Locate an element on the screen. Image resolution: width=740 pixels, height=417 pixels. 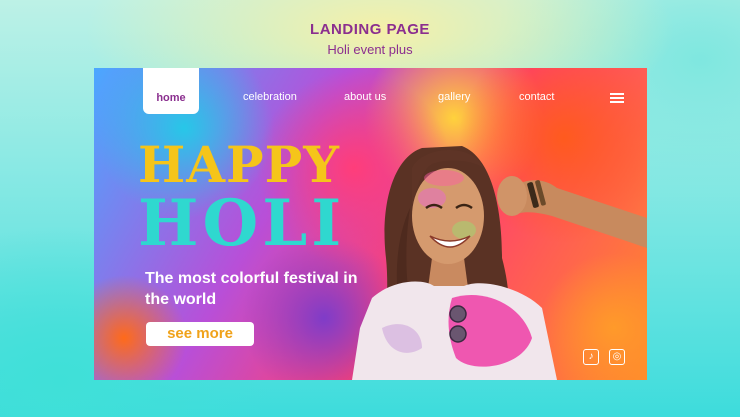
headline-holi: HOLI is located at coordinates (242, 223).